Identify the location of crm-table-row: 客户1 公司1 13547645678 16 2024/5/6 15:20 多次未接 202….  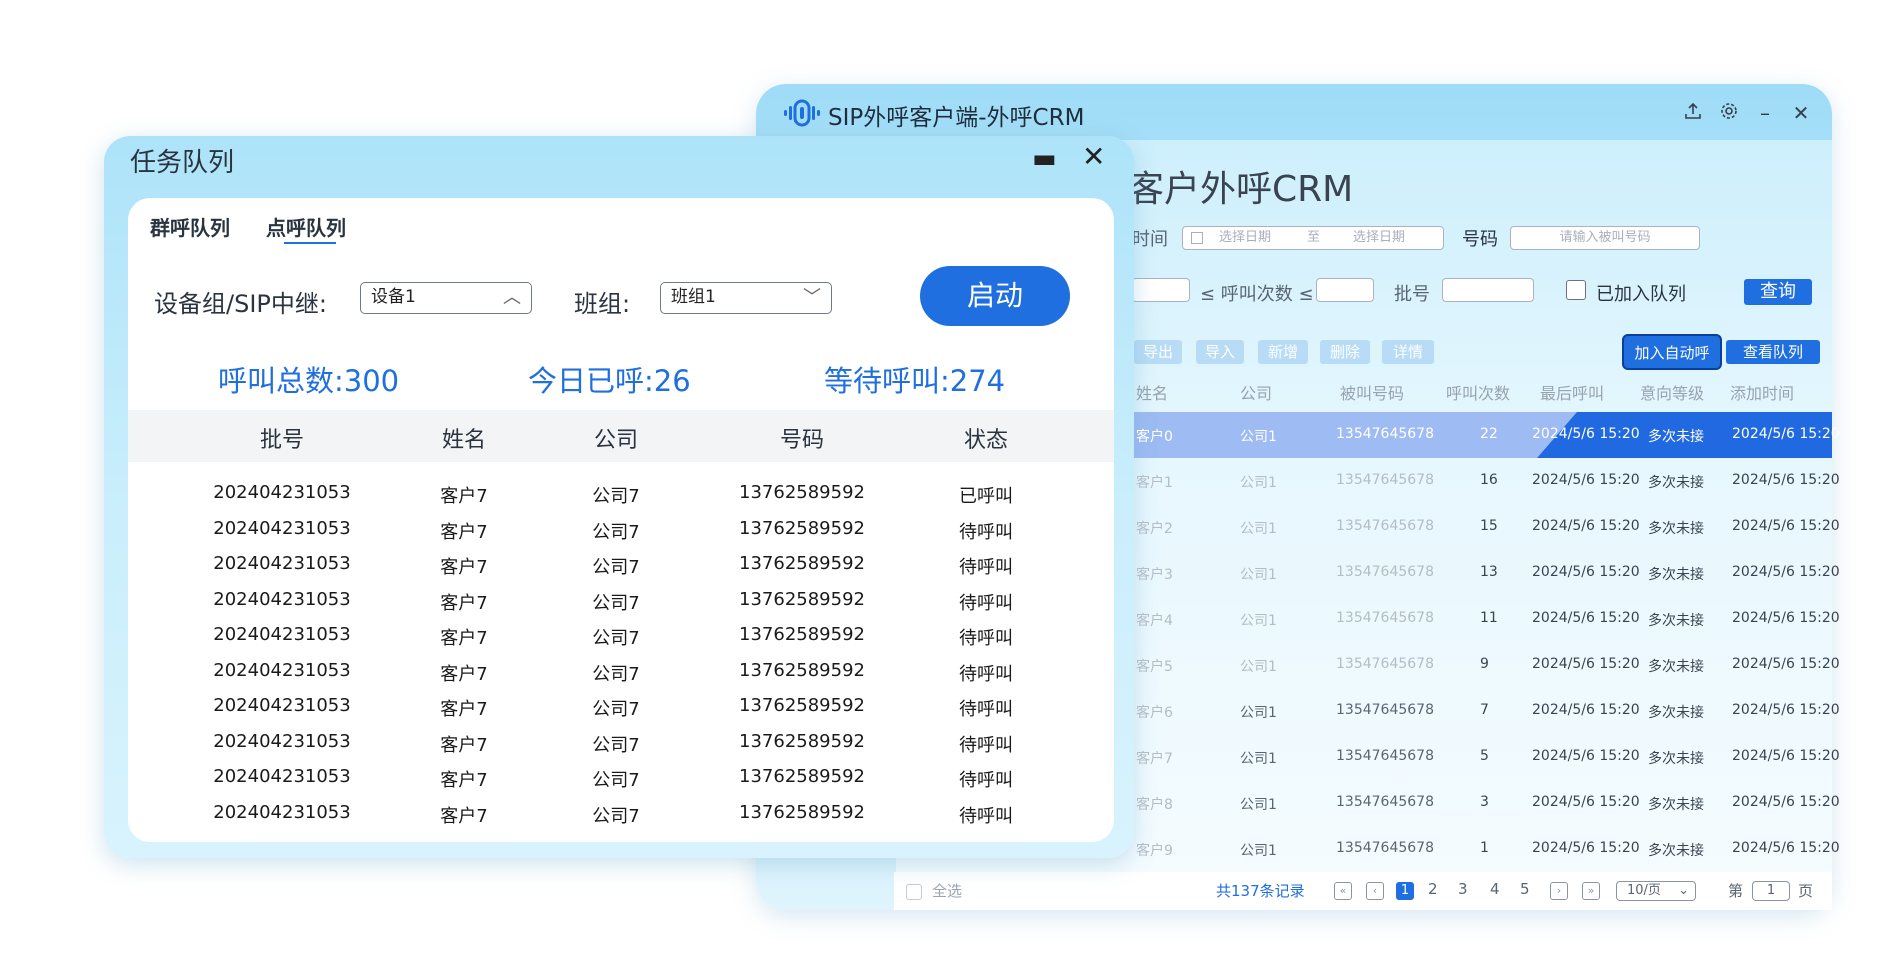
(1486, 481).